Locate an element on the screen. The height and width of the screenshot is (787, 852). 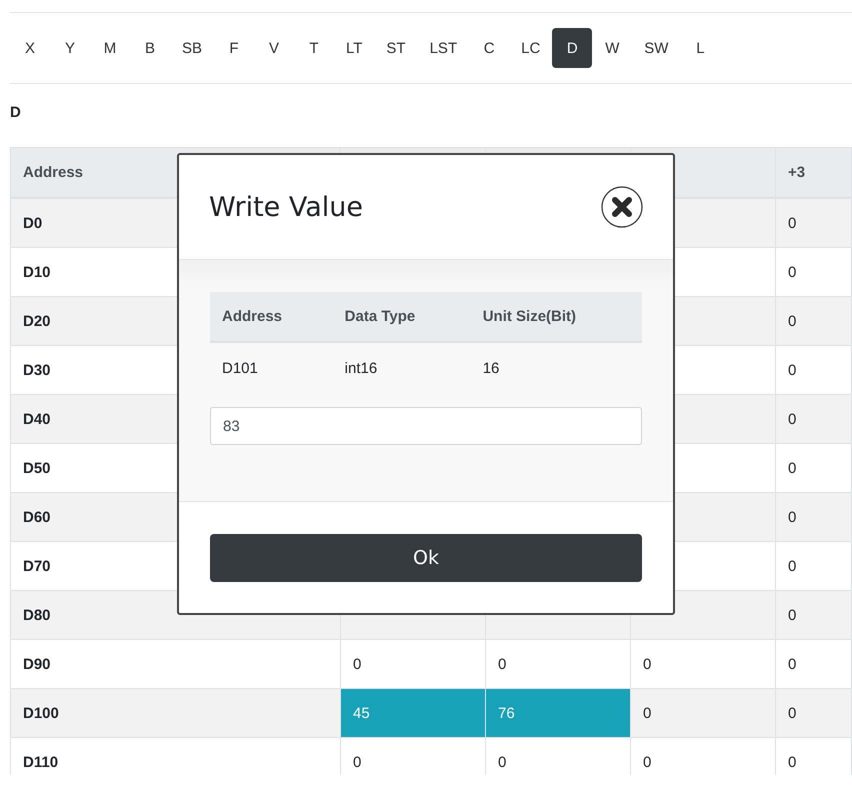
tab: LST is located at coordinates (444, 48).